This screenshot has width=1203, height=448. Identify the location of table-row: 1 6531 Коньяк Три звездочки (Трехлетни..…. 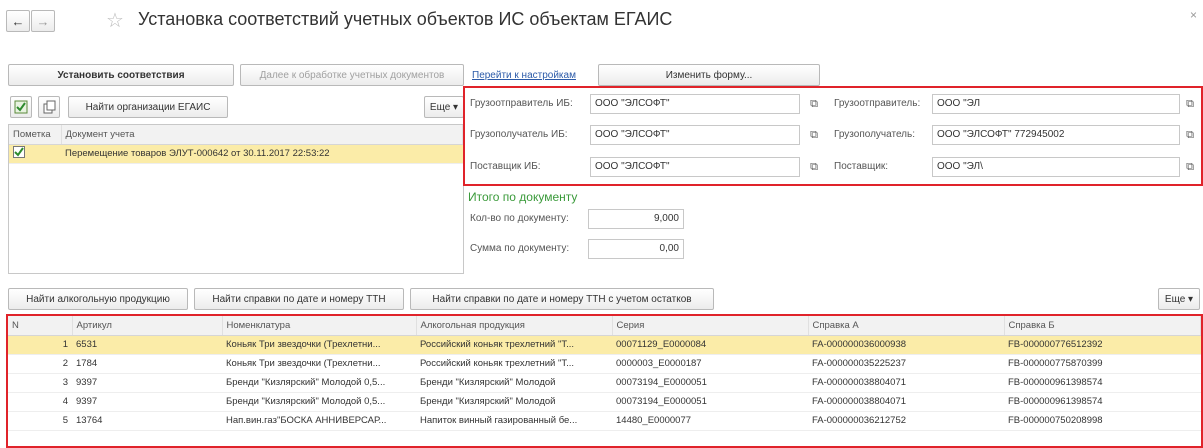
(604, 345).